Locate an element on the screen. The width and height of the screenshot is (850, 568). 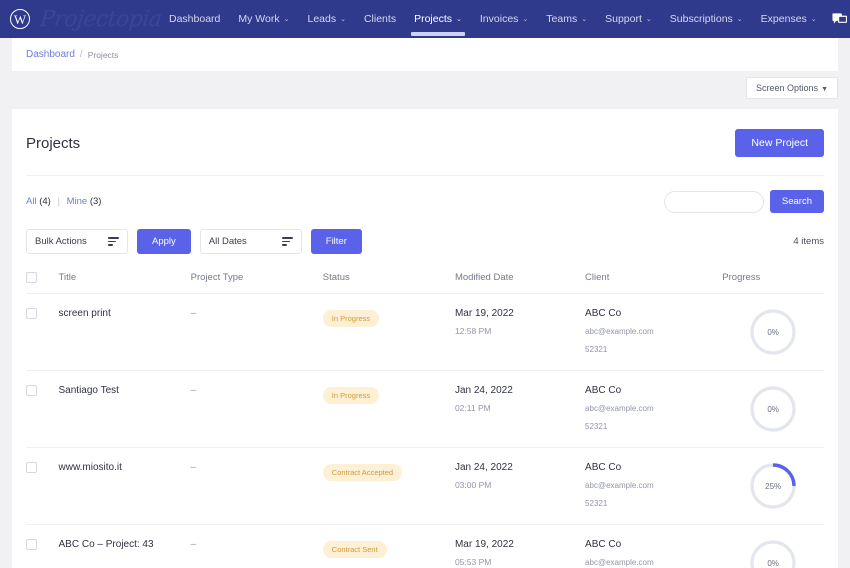
views-and-search-row: All (4) | Mine (3) Search is located at coordinates (425, 198).